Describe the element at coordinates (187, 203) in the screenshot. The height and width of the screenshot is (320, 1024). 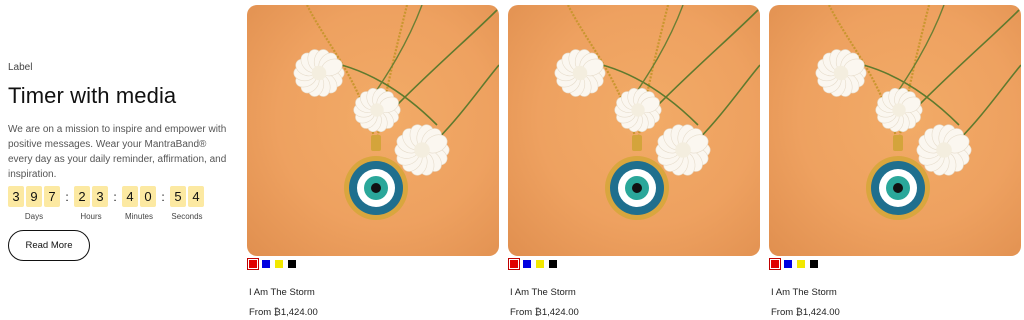
I see `timer-unit-seconds: 5 4 Seconds` at that location.